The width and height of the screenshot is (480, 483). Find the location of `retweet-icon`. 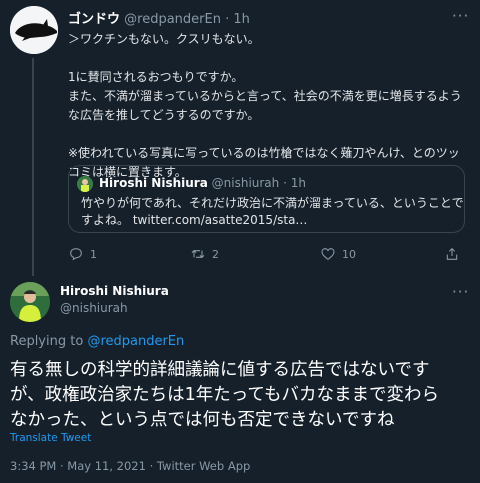

retweet-icon is located at coordinates (198, 254).